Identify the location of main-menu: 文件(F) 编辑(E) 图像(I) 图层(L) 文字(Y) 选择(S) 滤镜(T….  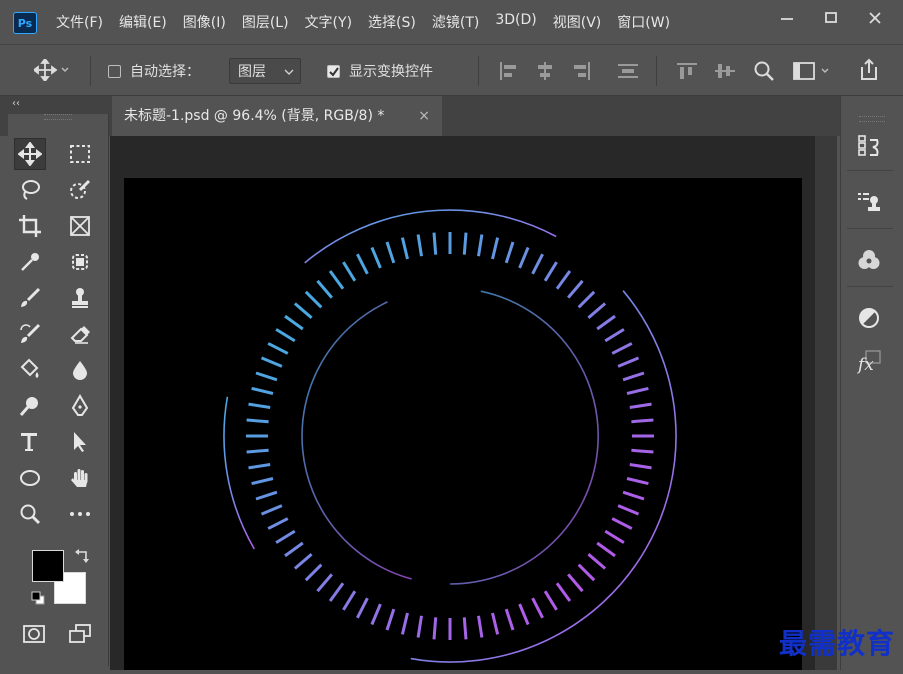
(371, 22).